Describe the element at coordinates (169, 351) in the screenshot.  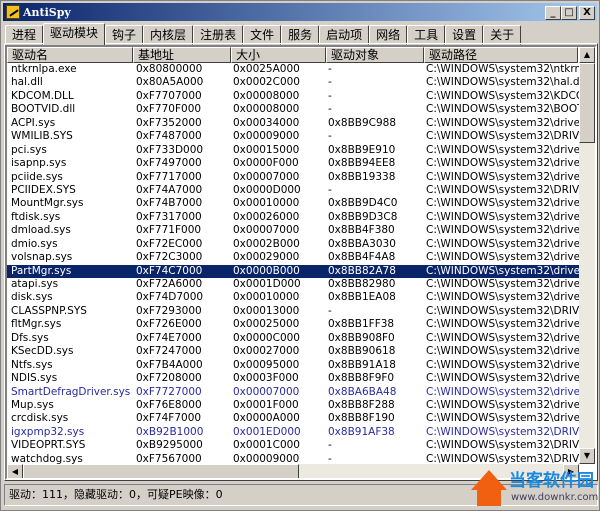
I see `cell-base: 0xF7247000` at that location.